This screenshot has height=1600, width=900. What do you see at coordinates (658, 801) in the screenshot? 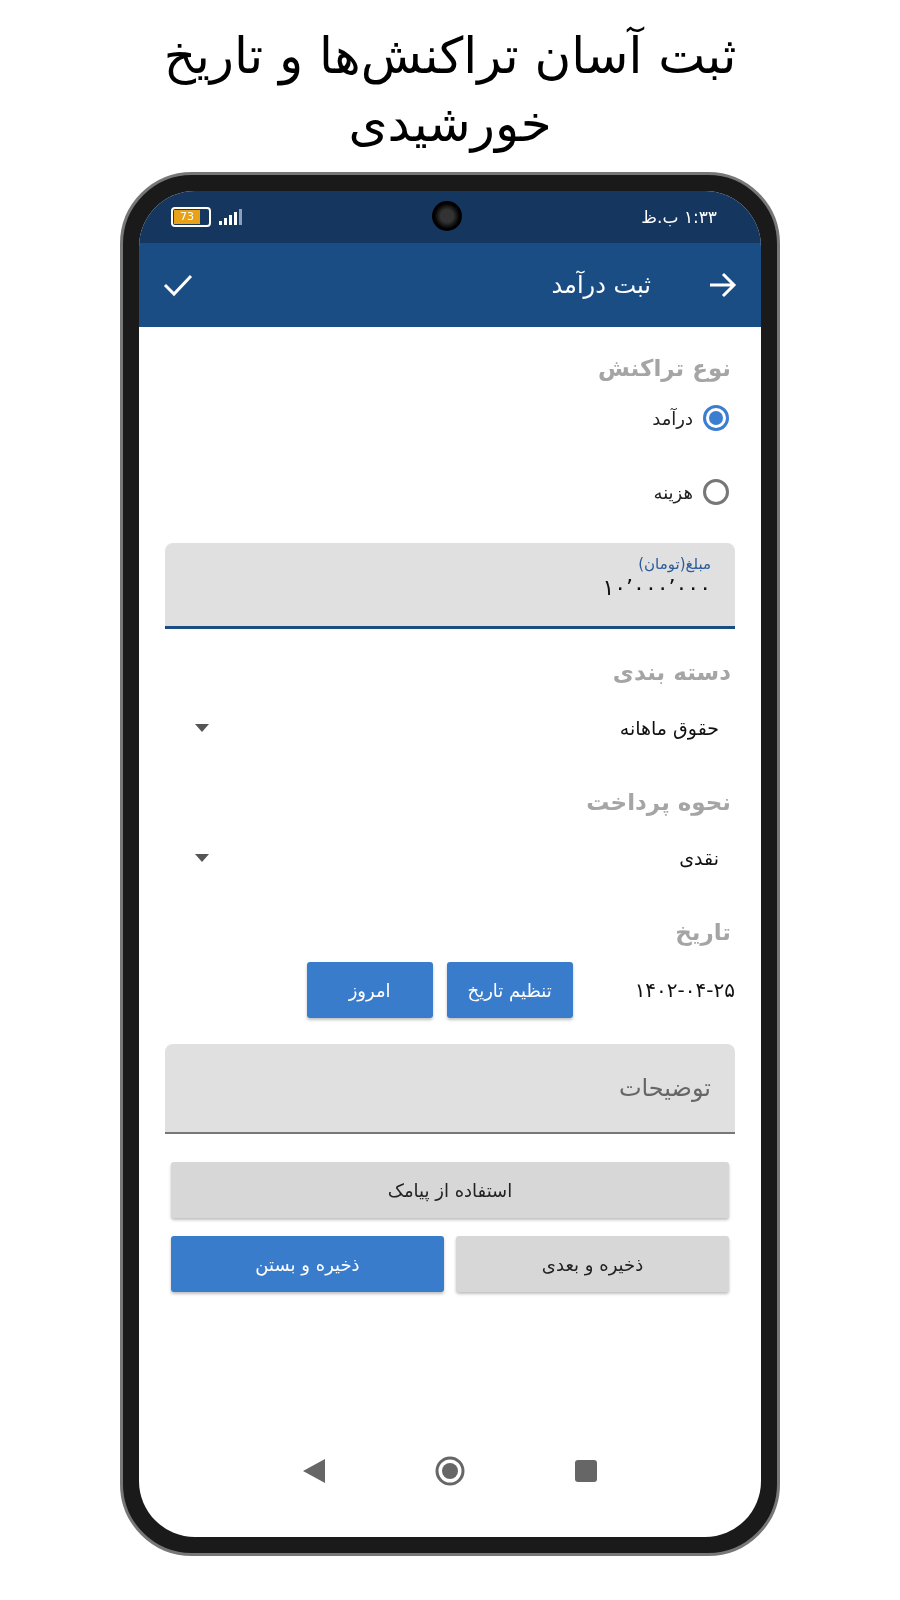
I see `section-label: نحوه پرداخت` at bounding box center [658, 801].